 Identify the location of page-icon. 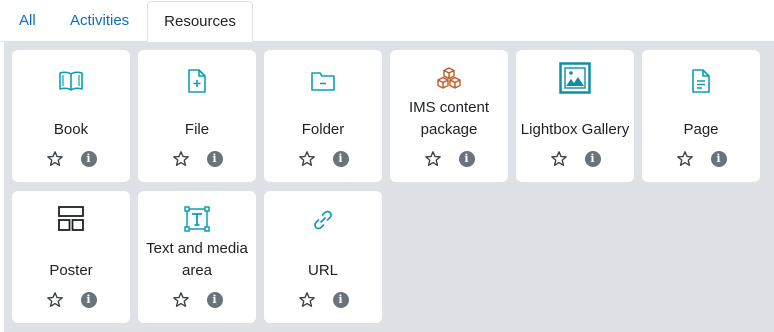
(701, 81).